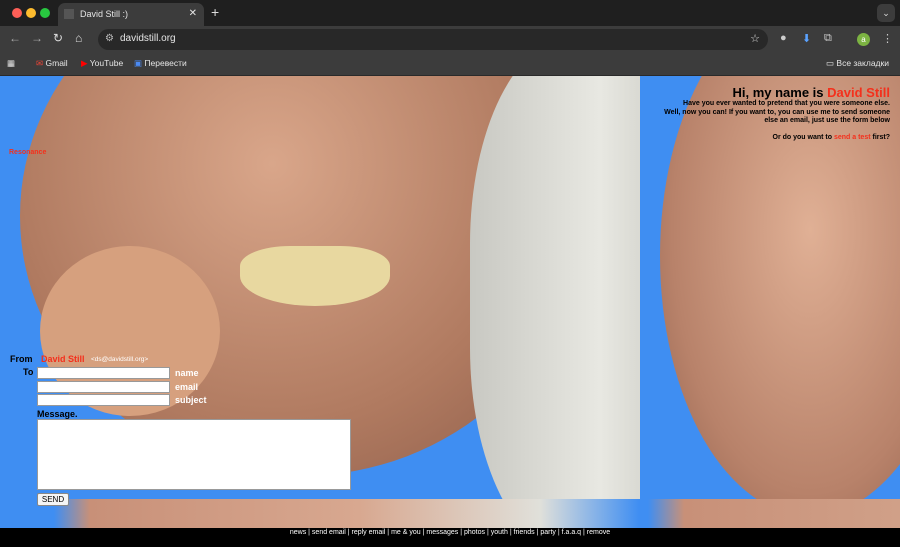 The width and height of the screenshot is (900, 547). What do you see at coordinates (52, 63) in the screenshot?
I see `bookmark-gmail: ✉ Gmail` at bounding box center [52, 63].